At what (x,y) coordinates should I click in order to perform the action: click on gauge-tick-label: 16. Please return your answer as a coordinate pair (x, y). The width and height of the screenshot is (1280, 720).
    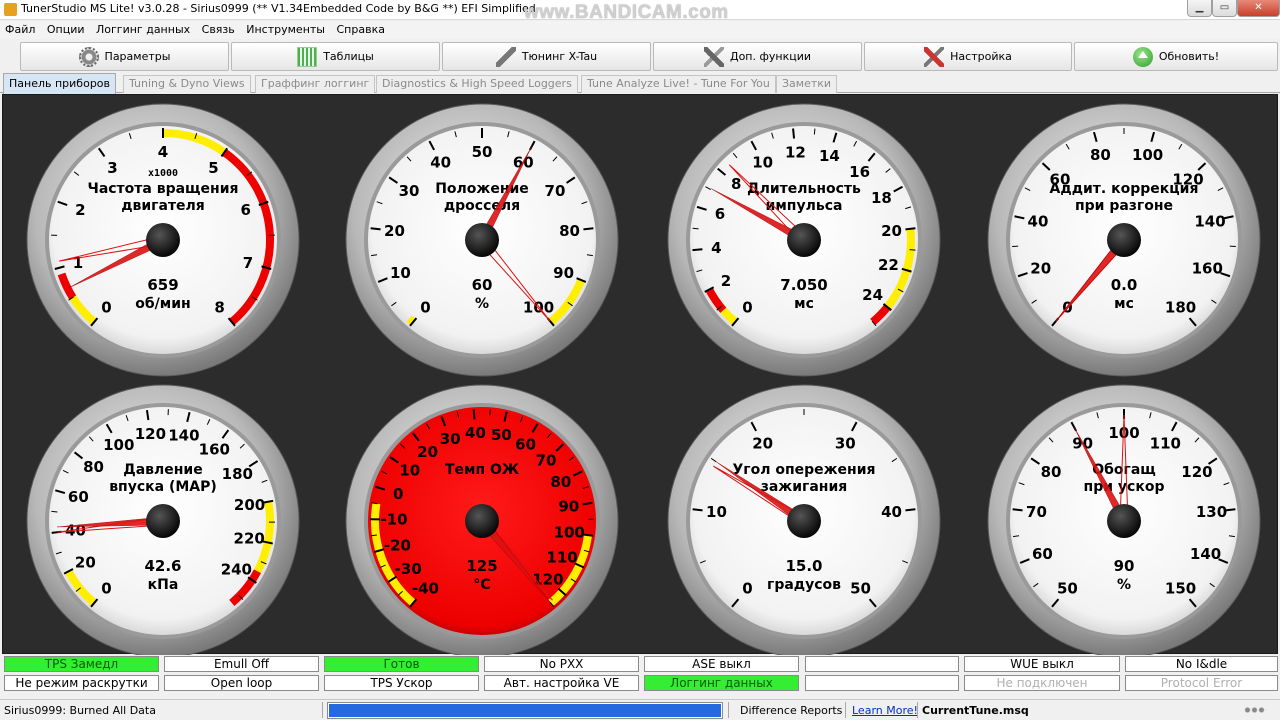
    Looking at the image, I should click on (859, 172).